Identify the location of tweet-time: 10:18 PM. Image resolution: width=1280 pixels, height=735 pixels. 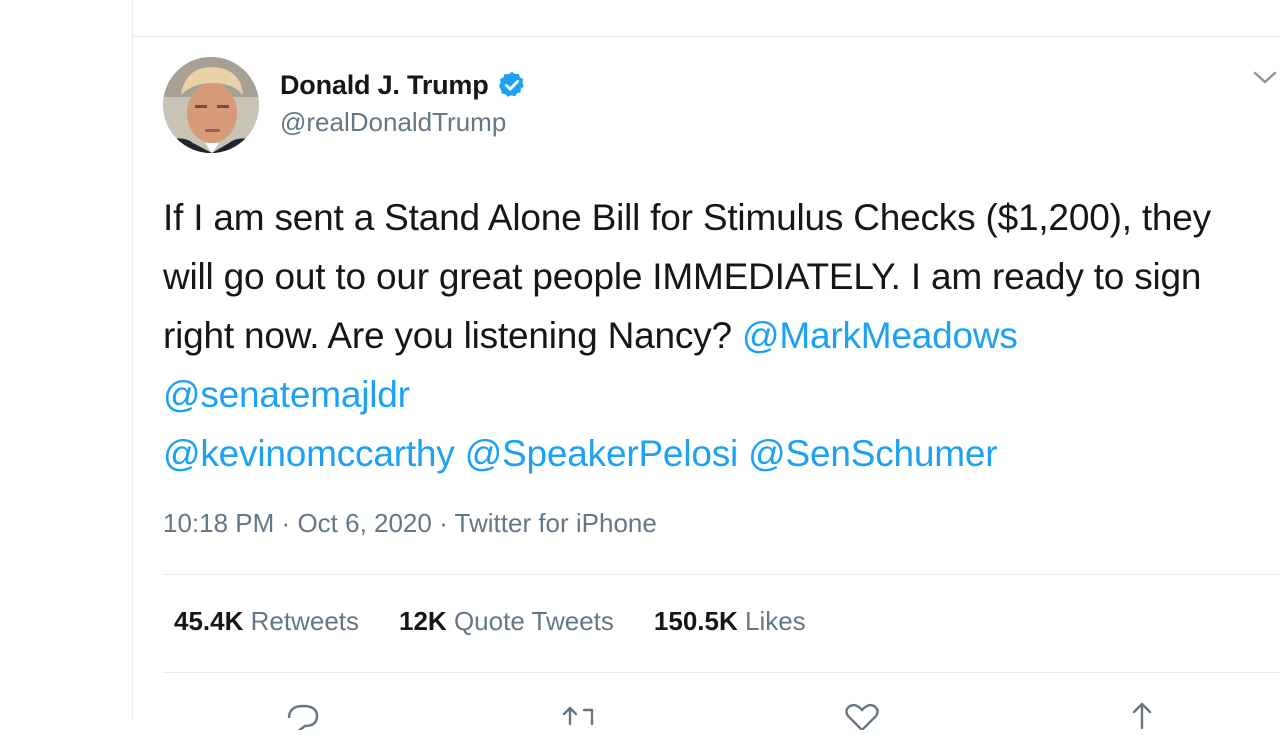
(218, 523).